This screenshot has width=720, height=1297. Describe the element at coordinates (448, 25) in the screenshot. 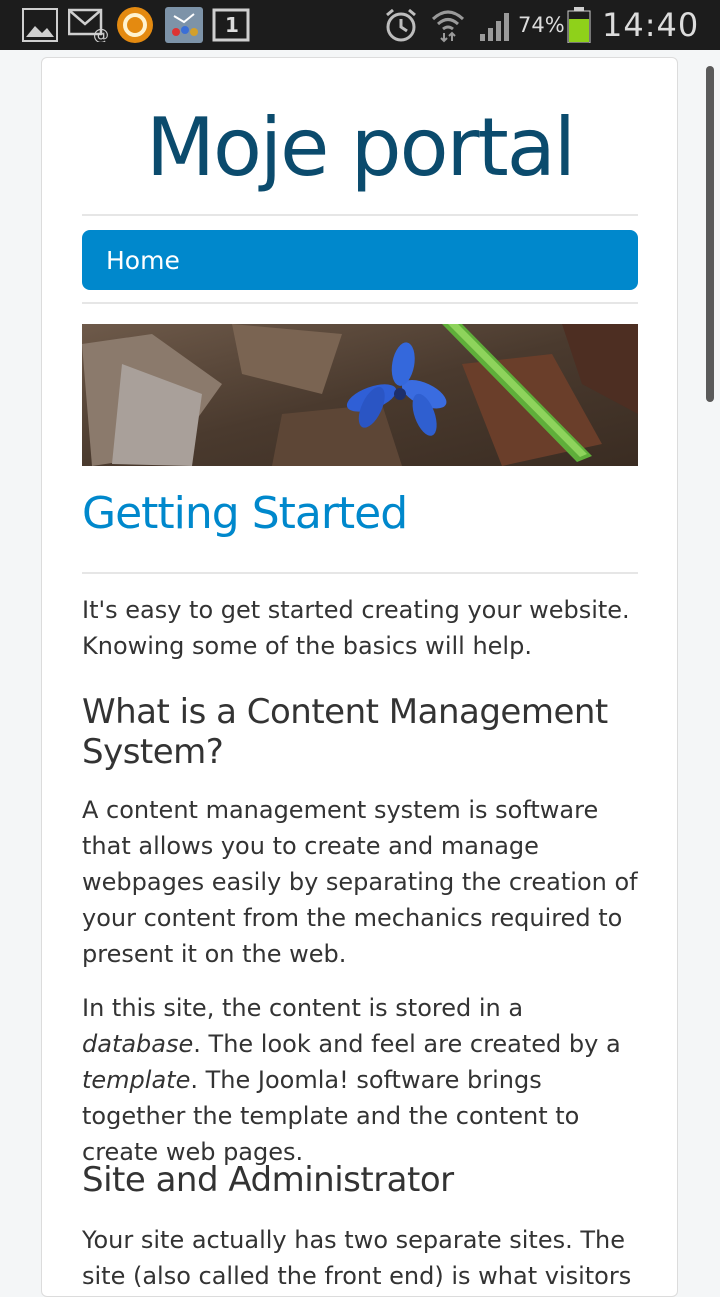

I see `wifi-icon` at that location.